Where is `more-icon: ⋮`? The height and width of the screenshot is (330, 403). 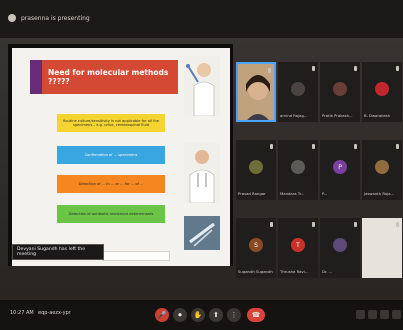 more-icon: ⋮ is located at coordinates (234, 315).